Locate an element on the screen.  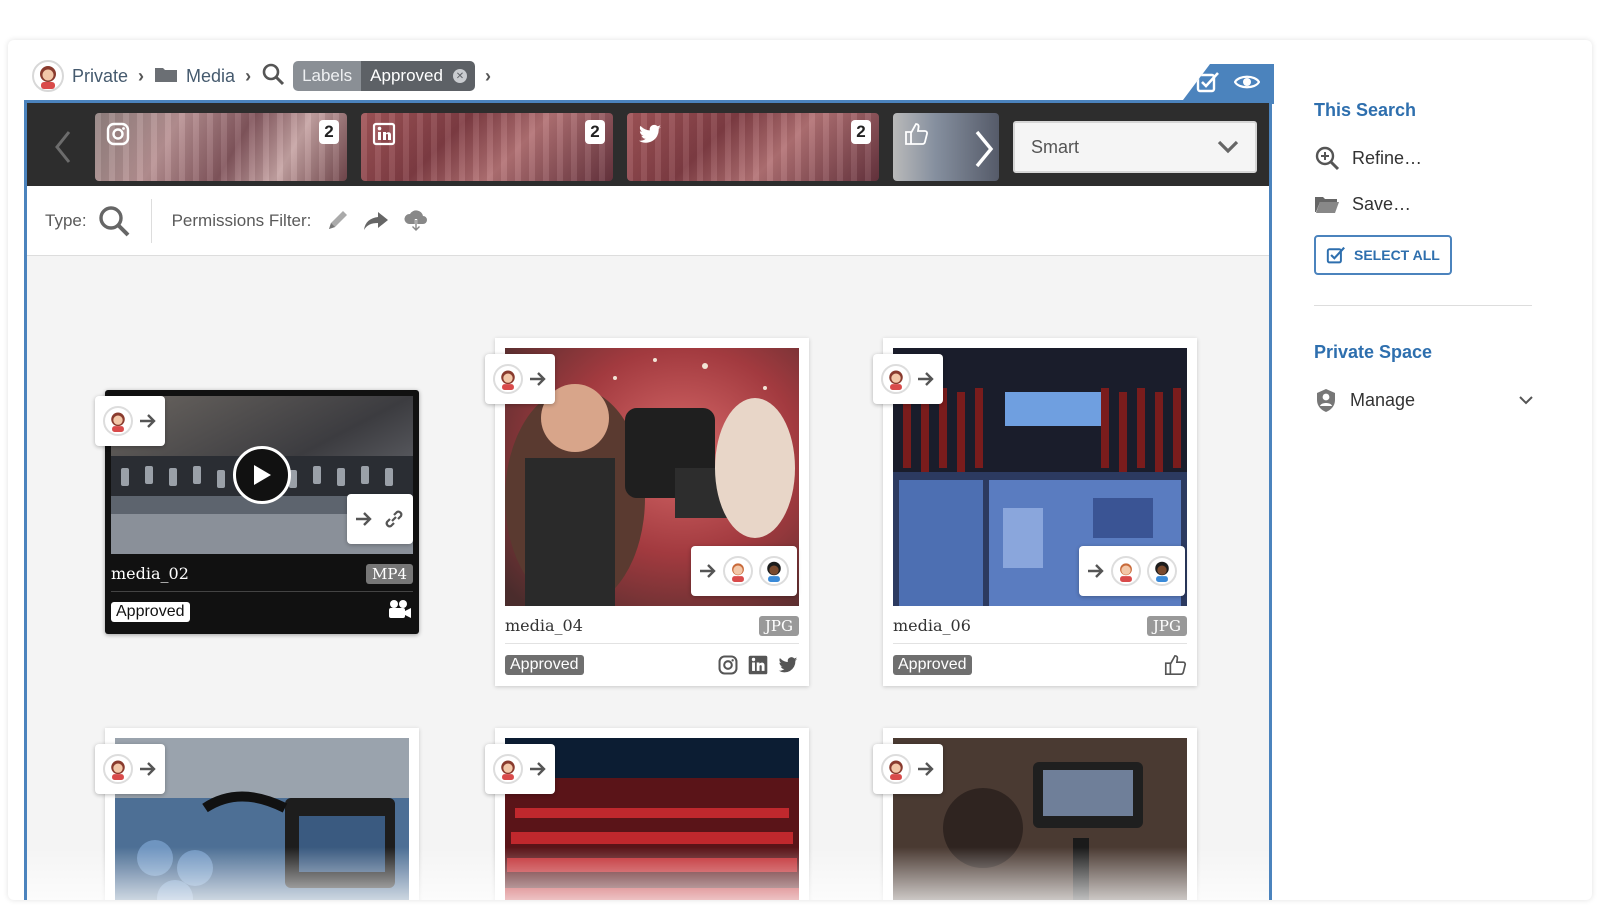
channel-bar: 2 2 2 Smart is located at coordinates (648, 143).